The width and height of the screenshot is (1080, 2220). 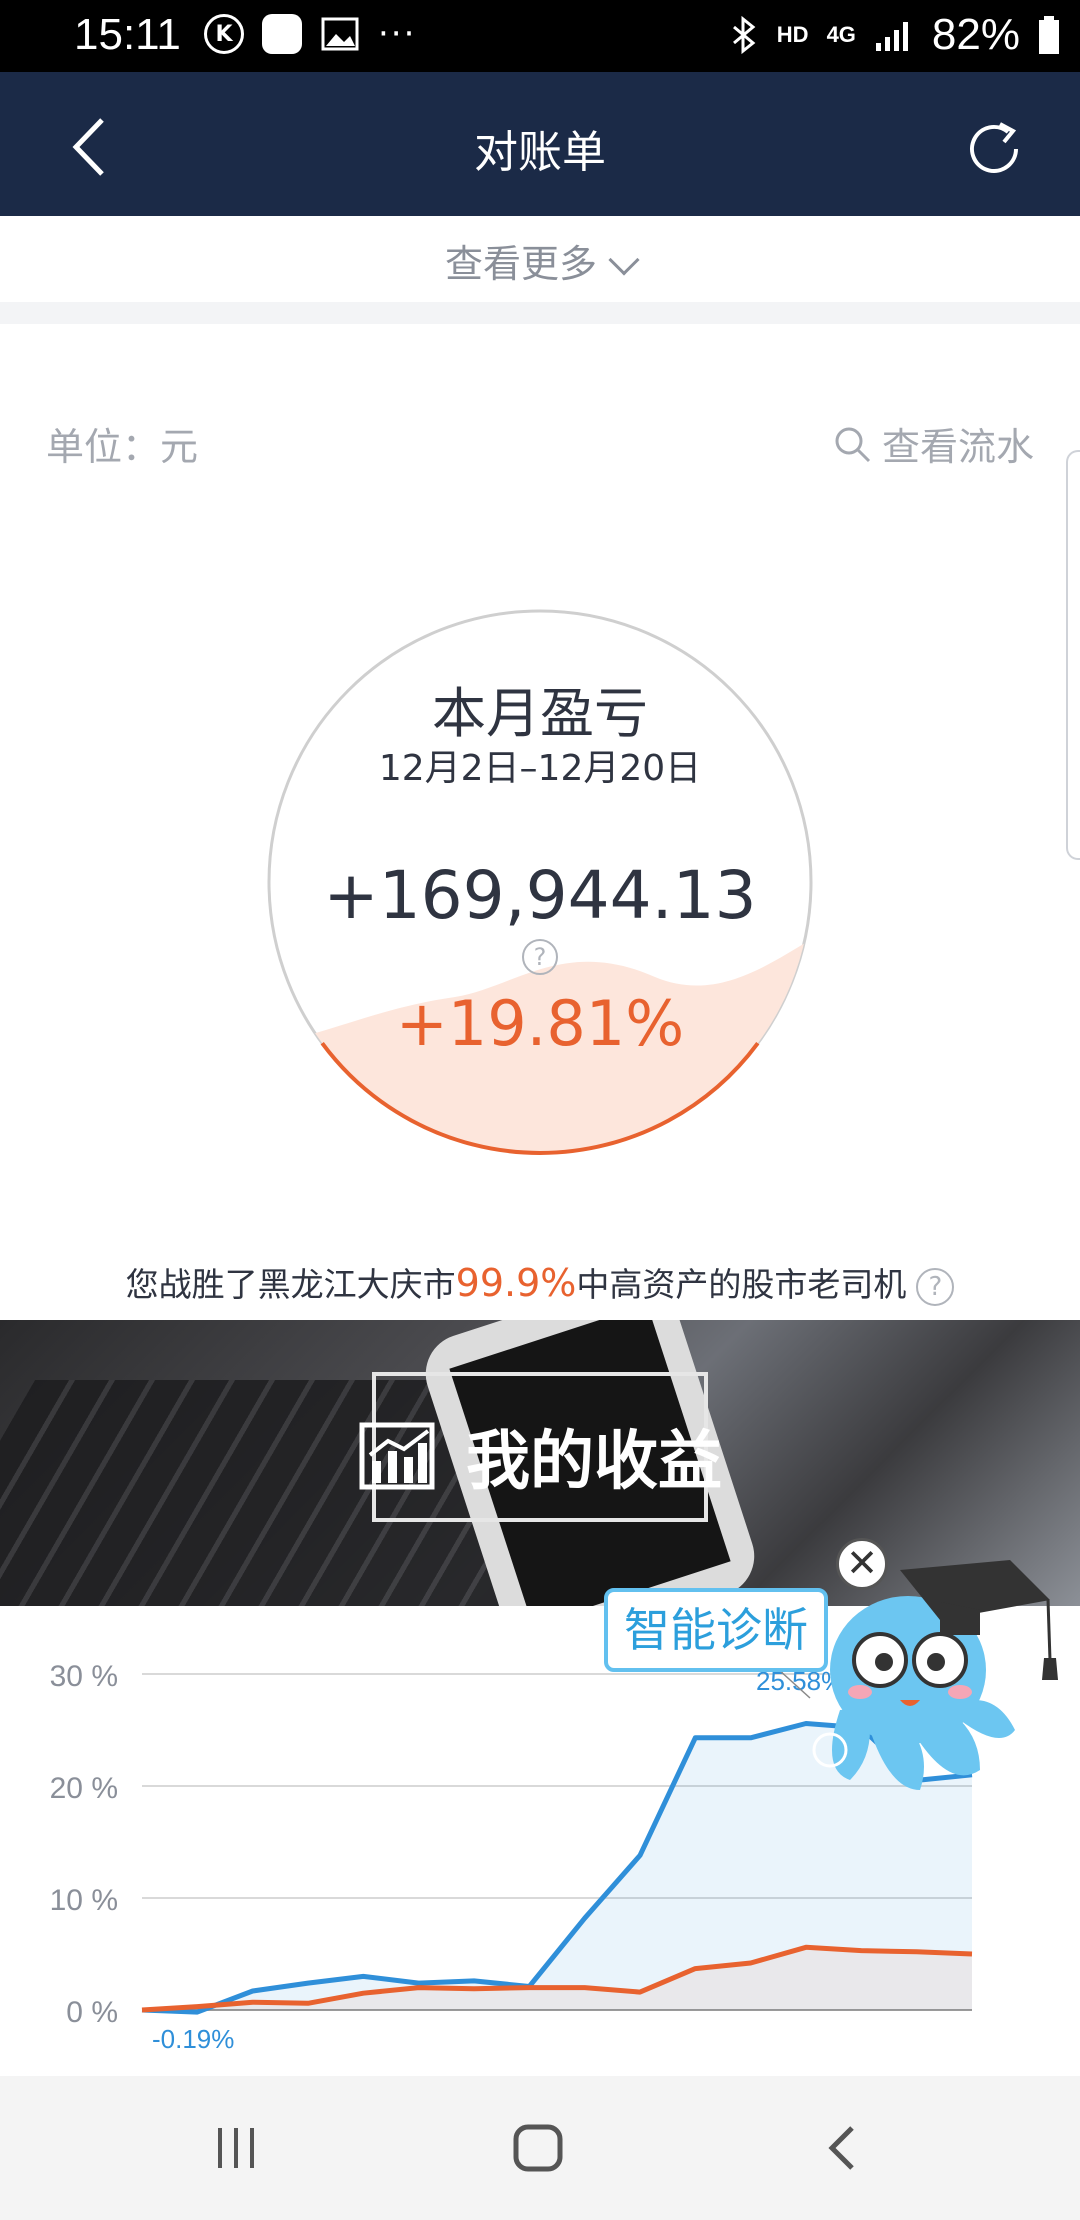 What do you see at coordinates (862, 1564) in the screenshot?
I see `close-icon: ✕` at bounding box center [862, 1564].